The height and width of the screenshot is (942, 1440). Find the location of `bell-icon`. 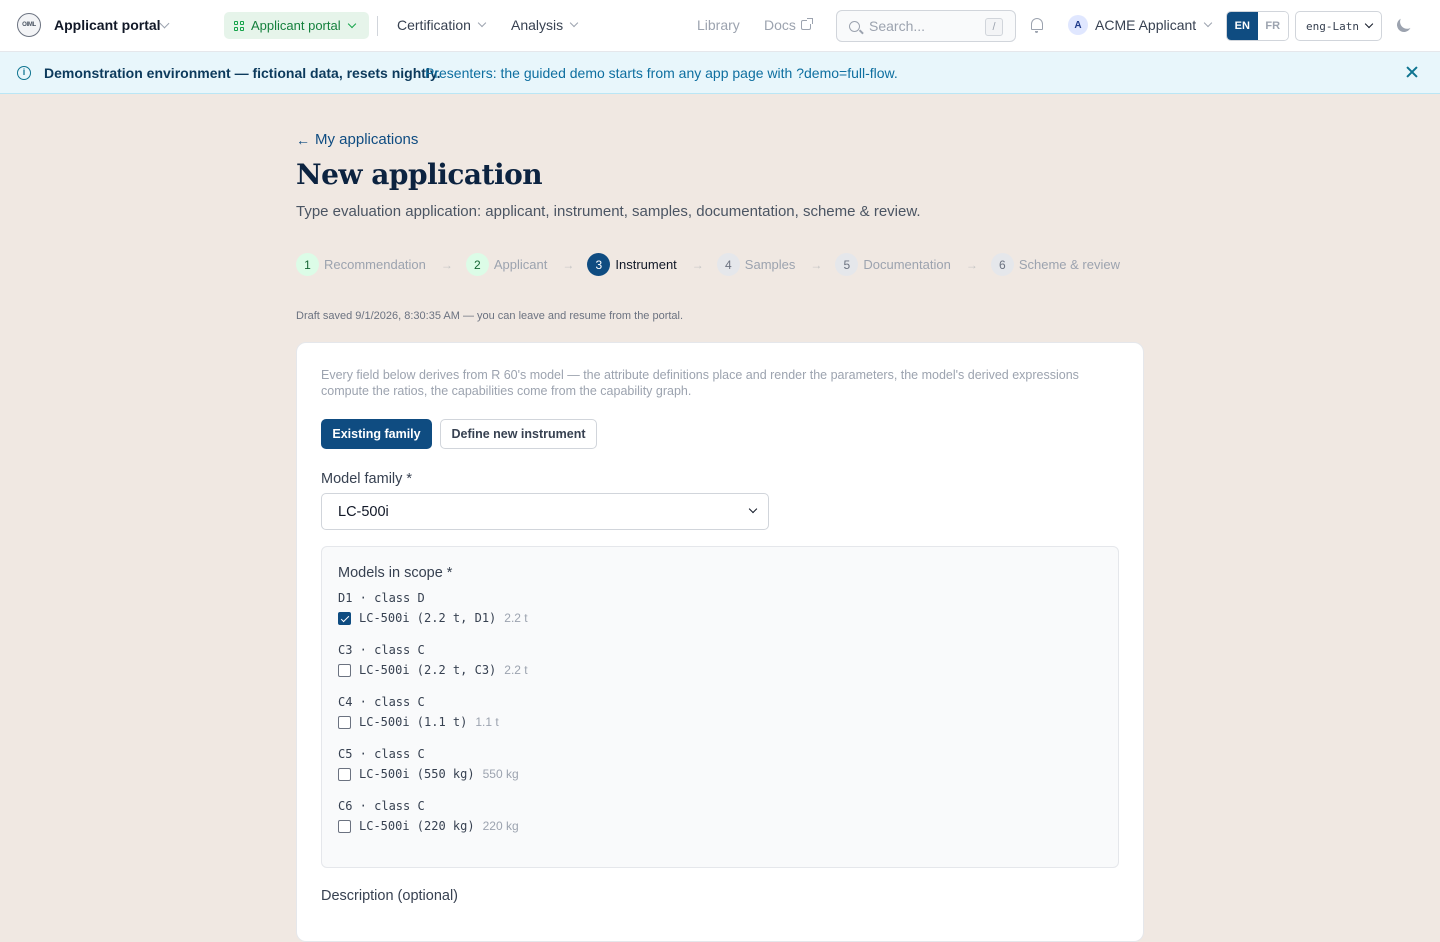

bell-icon is located at coordinates (1037, 25).